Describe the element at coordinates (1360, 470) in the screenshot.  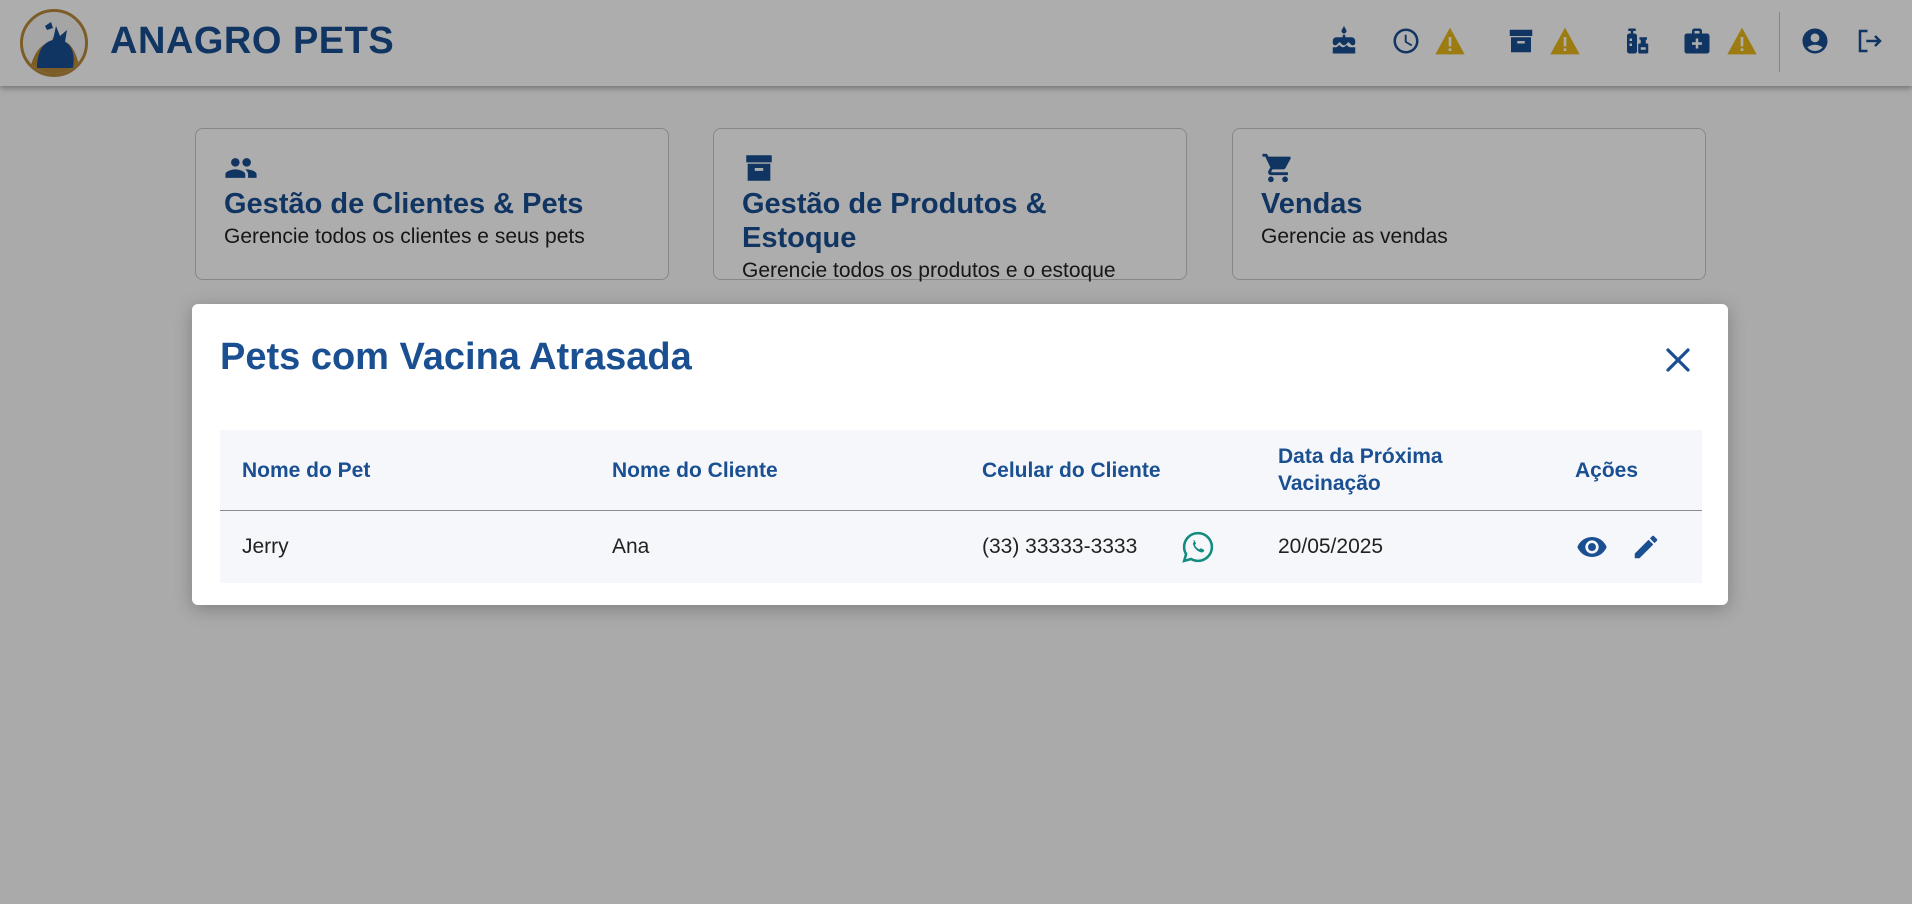
I see `column-header-next-vaccination: Data da Próxima Vacinação` at that location.